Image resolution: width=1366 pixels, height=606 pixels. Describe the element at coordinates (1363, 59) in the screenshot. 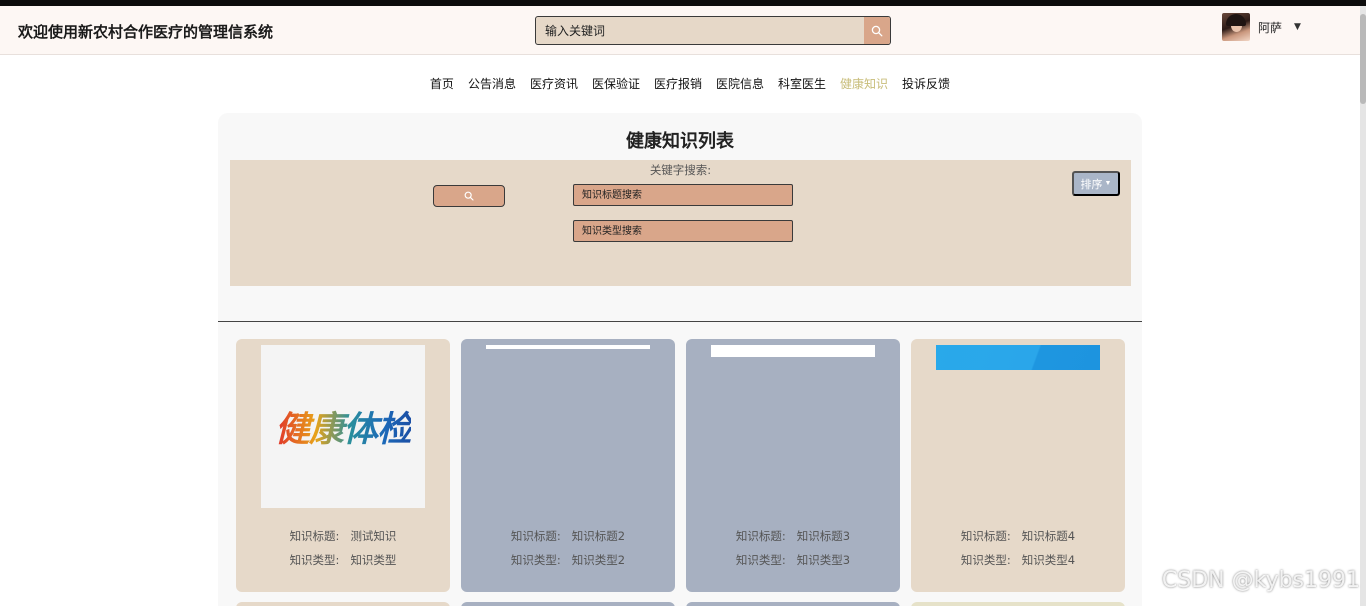

I see `scrollbar-thumb` at that location.